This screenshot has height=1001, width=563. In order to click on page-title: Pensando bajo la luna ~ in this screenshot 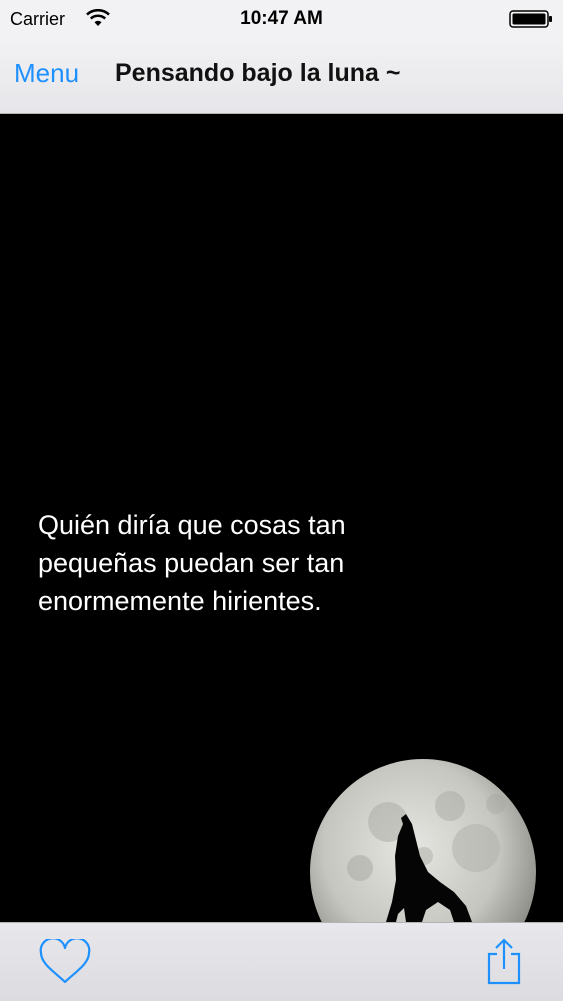, I will do `click(258, 73)`.